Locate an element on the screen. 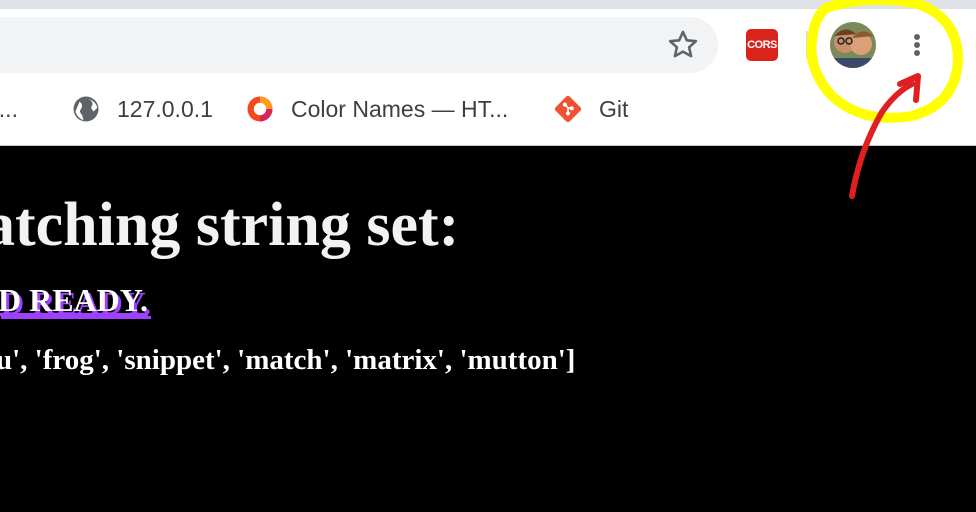 The image size is (976, 512). cors-label: CORS is located at coordinates (762, 45).